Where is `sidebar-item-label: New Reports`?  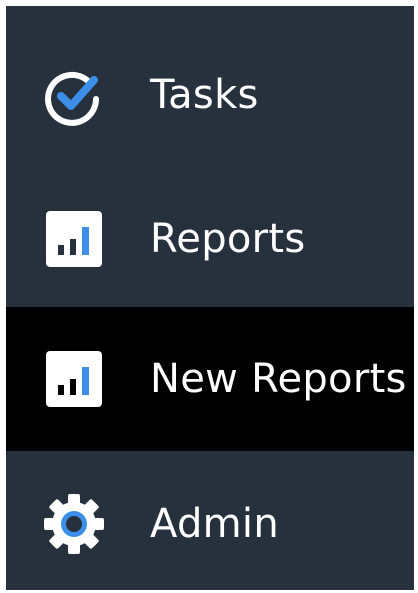
sidebar-item-label: New Reports is located at coordinates (278, 379).